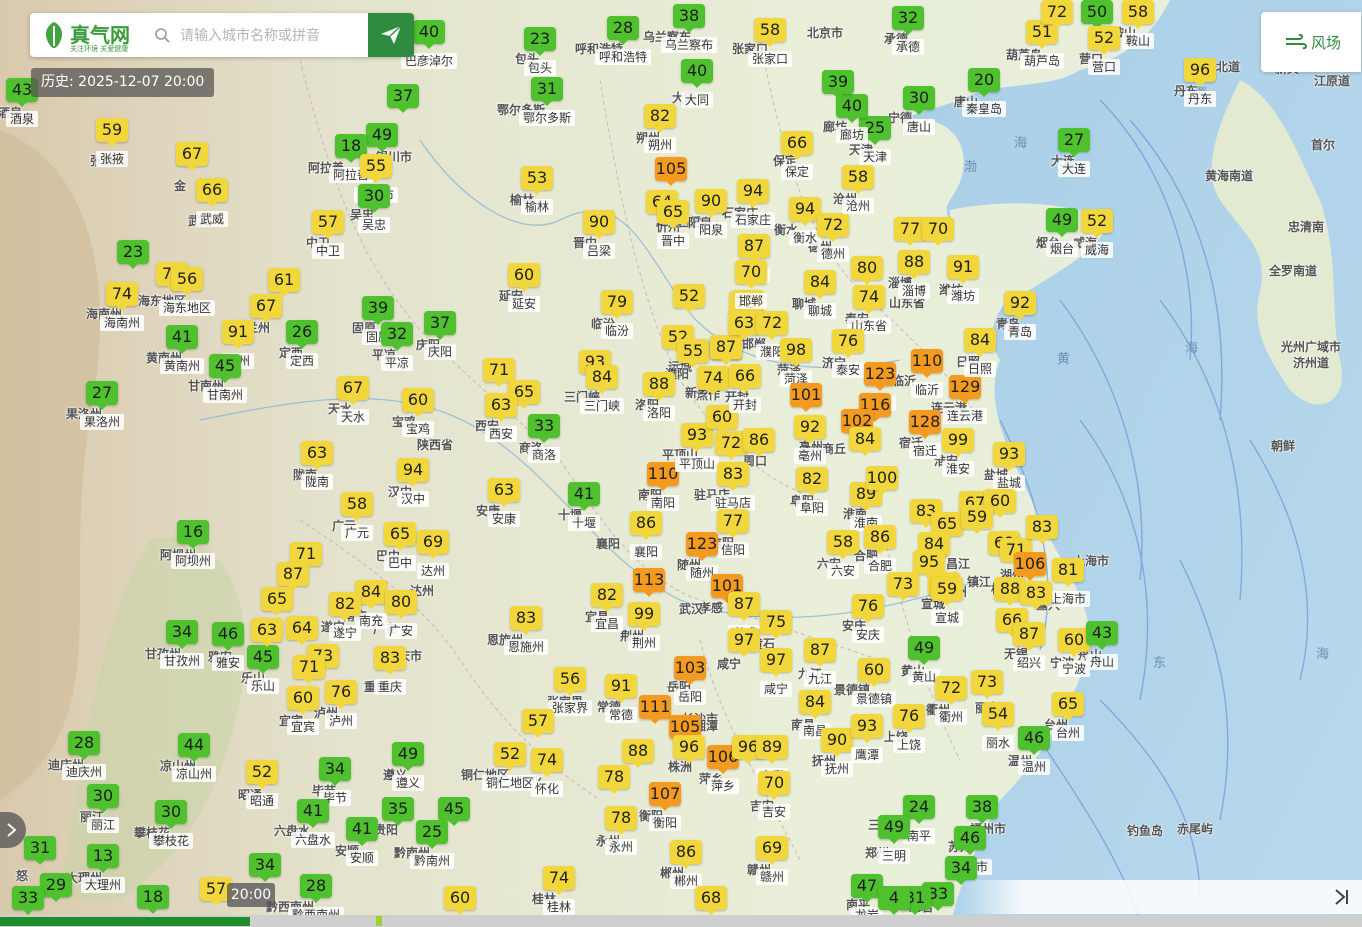  What do you see at coordinates (193, 534) in the screenshot?
I see `aqi-value-badge: 16` at bounding box center [193, 534].